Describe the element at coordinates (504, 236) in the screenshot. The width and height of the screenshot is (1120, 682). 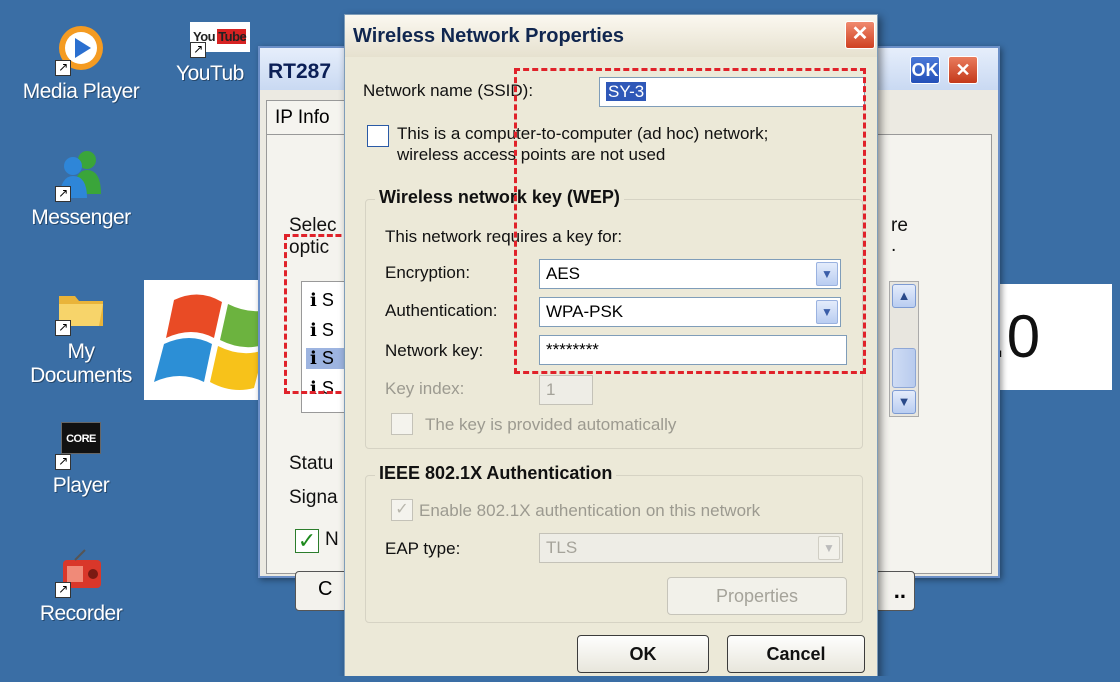
I see `requires-key-label: This network requires a key for:` at that location.